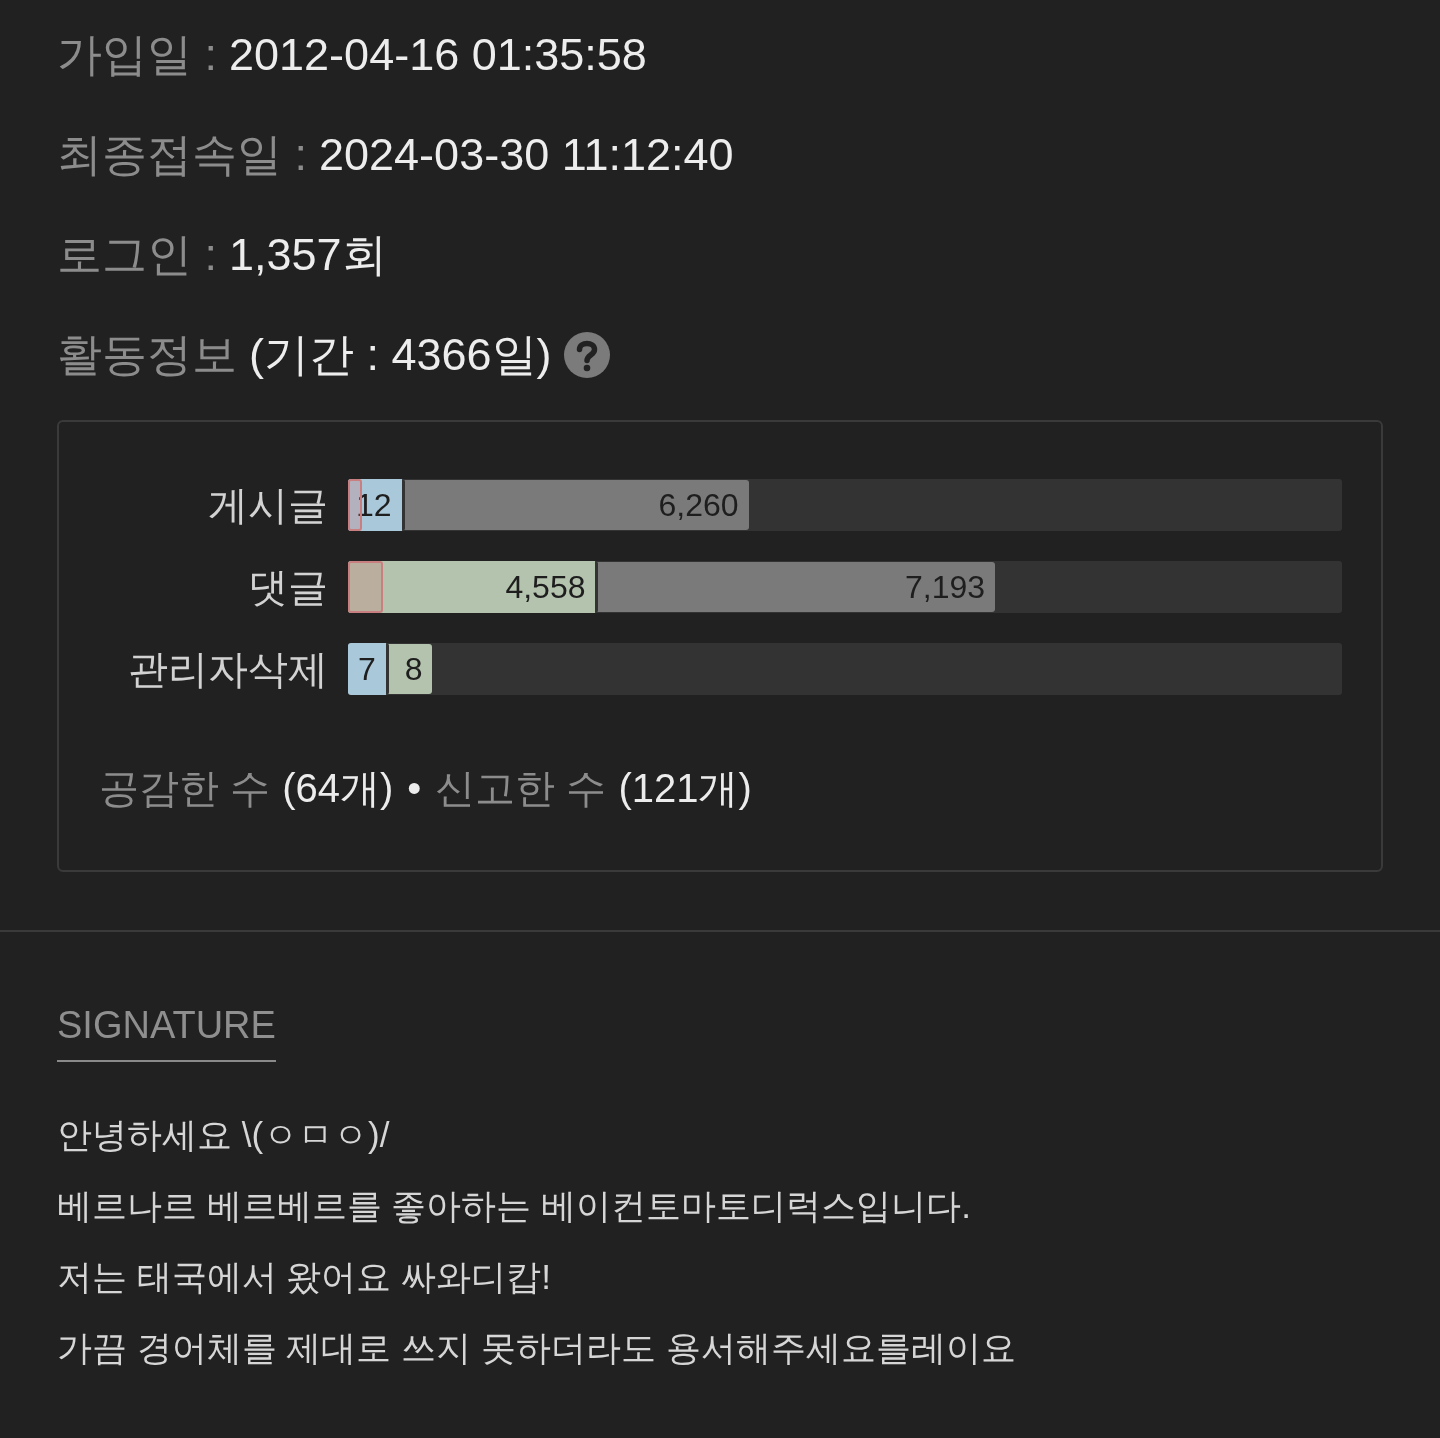 This screenshot has width=1440, height=1438. Describe the element at coordinates (228, 669) in the screenshot. I see `category-label: 관리자삭제` at that location.